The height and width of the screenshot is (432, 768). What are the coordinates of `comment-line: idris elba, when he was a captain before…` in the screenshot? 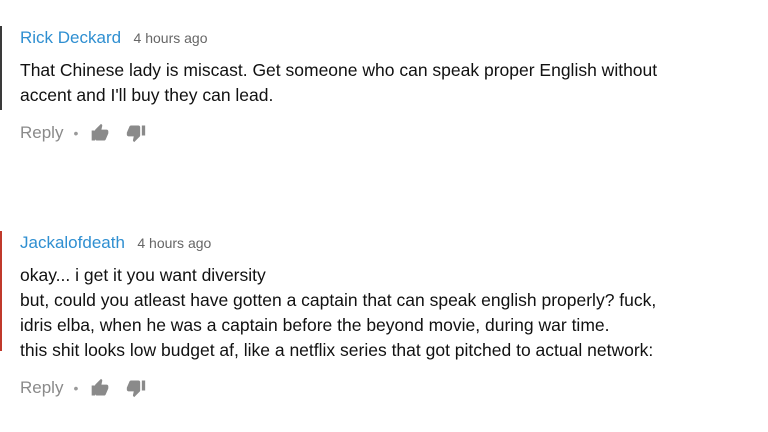 It's located at (315, 325).